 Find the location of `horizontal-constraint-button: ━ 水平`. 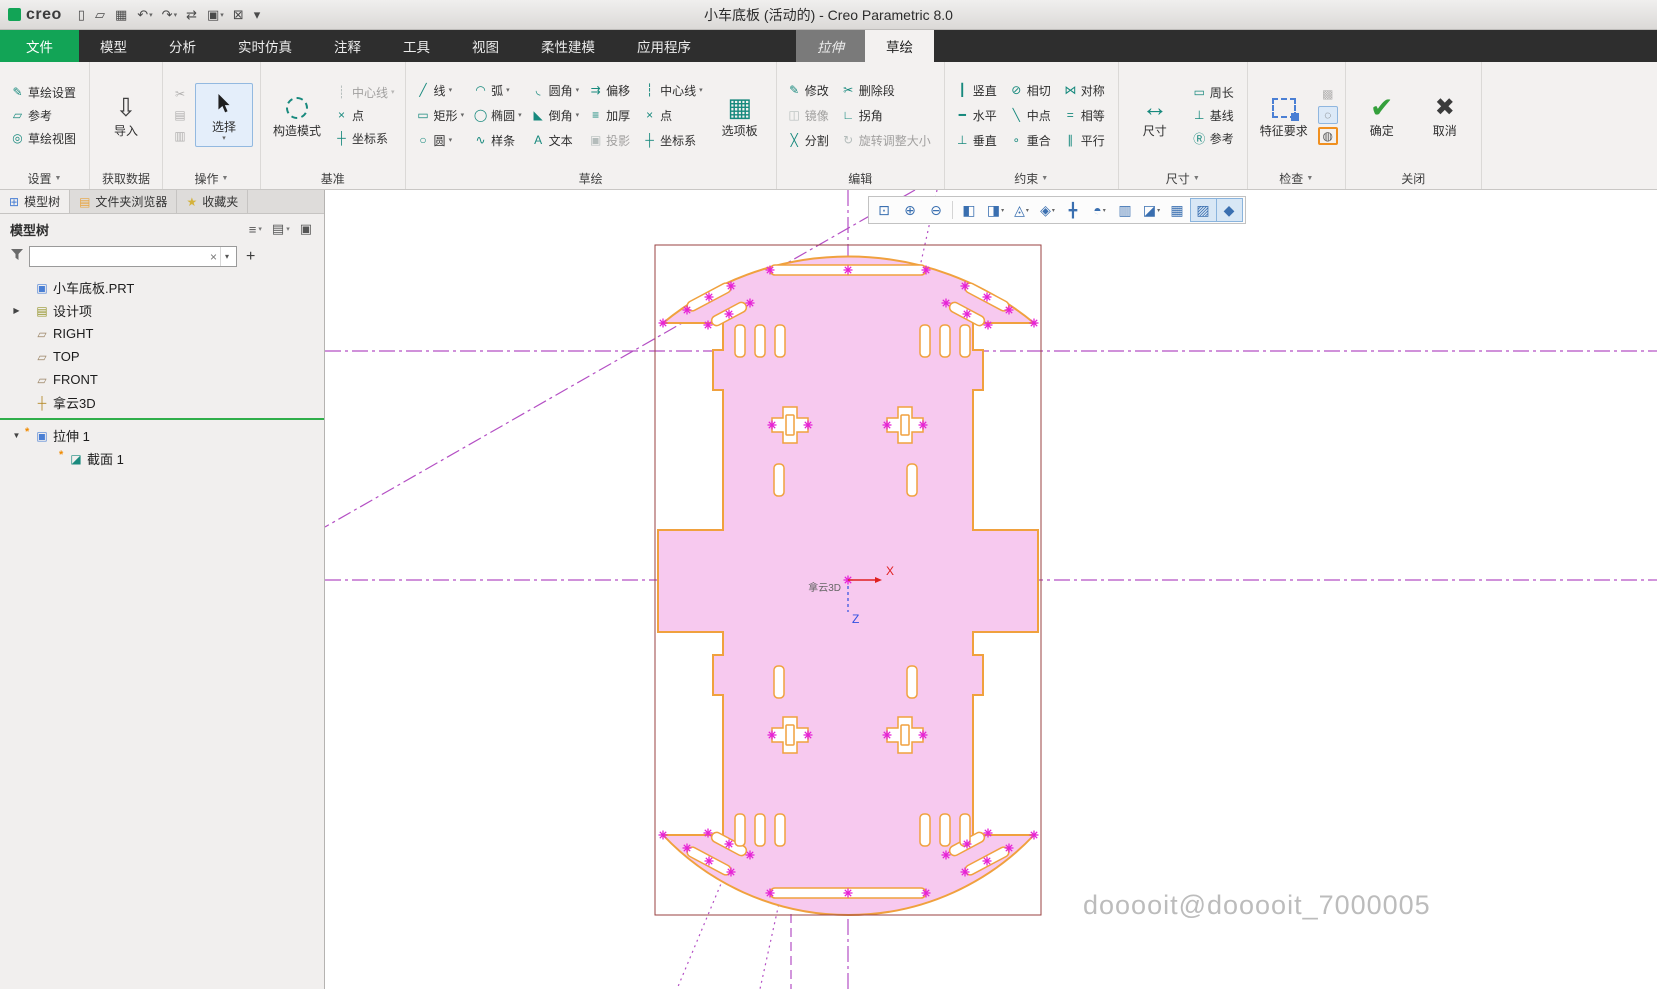

horizontal-constraint-button: ━ 水平 is located at coordinates (977, 115).